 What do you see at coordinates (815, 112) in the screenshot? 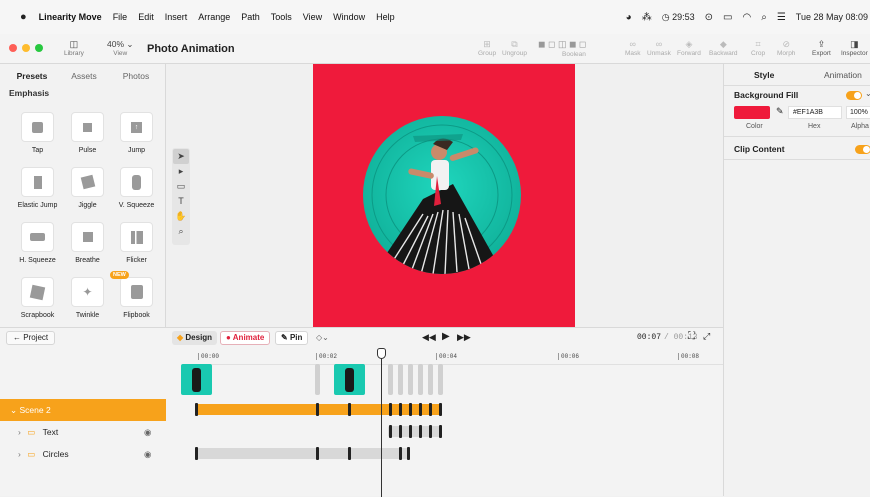
I see `hex-field: #EF1A3B` at bounding box center [815, 112].